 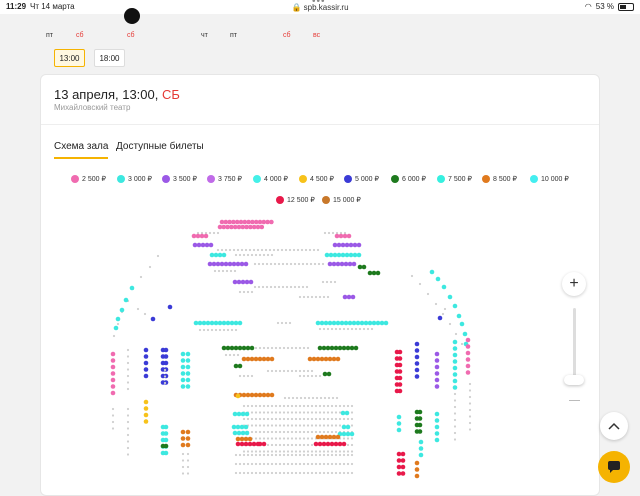 I want to click on zoom-slider-track, so click(x=574, y=344).